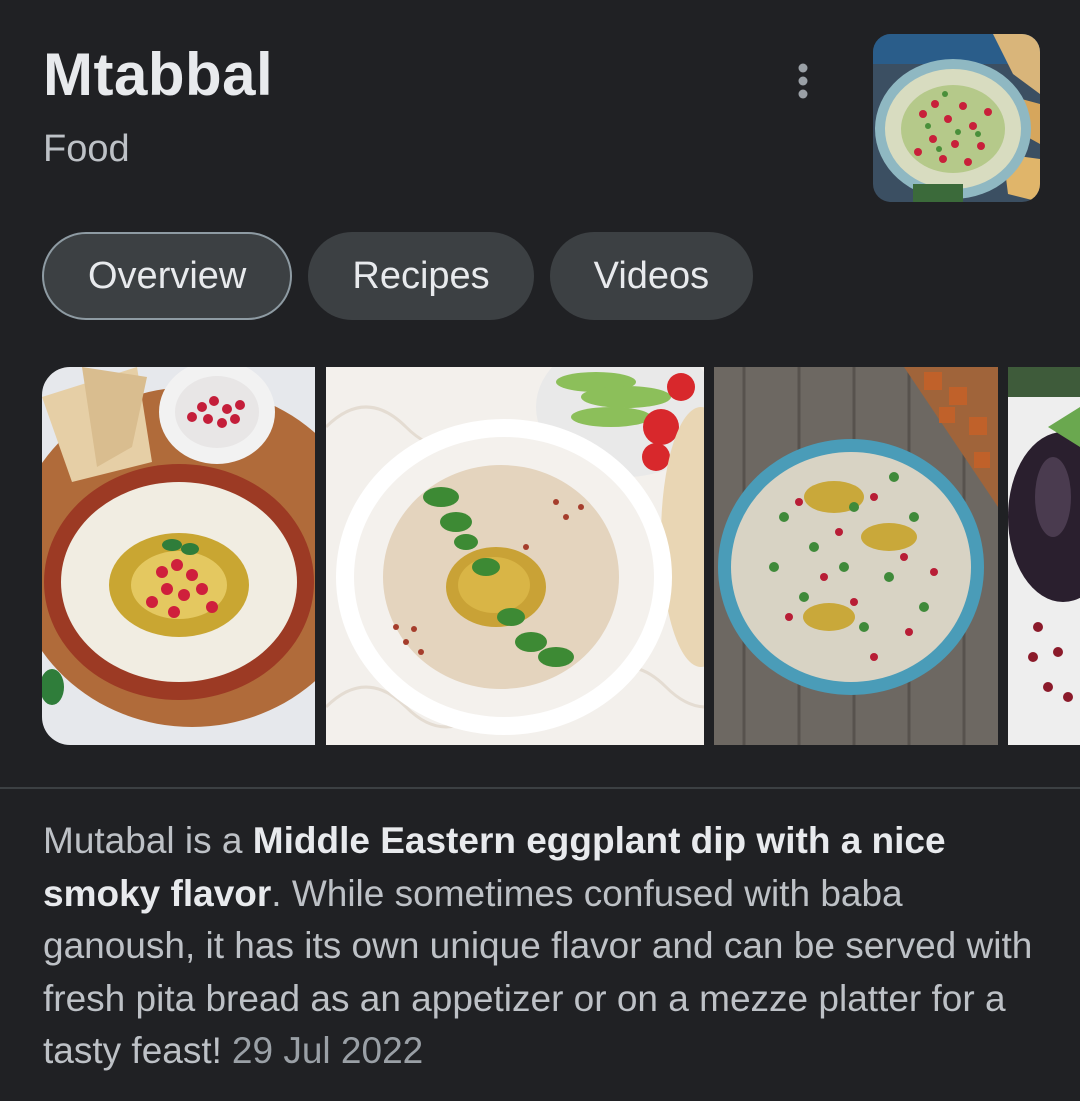 This screenshot has height=1101, width=1080. Describe the element at coordinates (421, 276) in the screenshot. I see `tab-recipes: Recipes` at that location.